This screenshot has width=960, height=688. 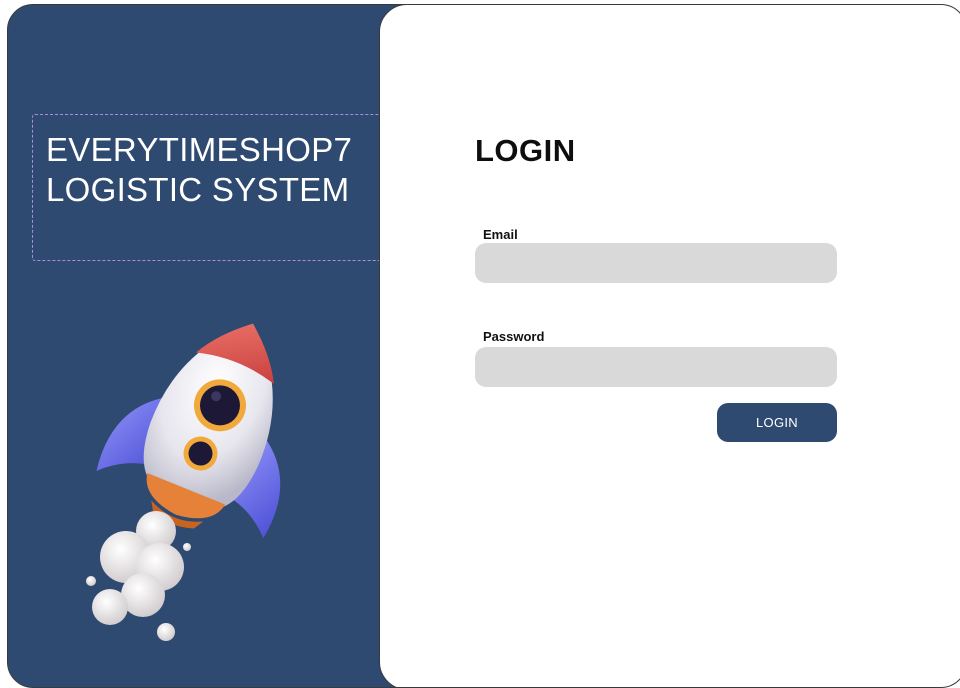 I want to click on brand-title-box: EVERYTIMESHOP7 LOGISTIC SYSTEM, so click(x=214, y=187).